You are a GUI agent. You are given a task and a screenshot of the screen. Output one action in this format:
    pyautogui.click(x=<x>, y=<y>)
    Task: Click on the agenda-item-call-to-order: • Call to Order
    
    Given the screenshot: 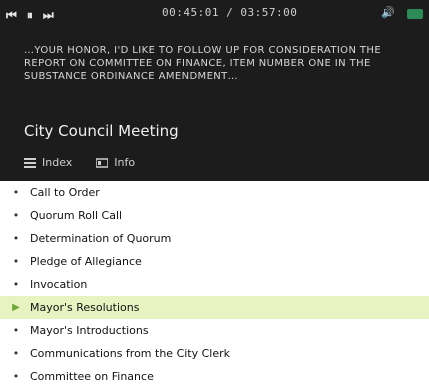 What is the action you would take?
    pyautogui.click(x=214, y=192)
    